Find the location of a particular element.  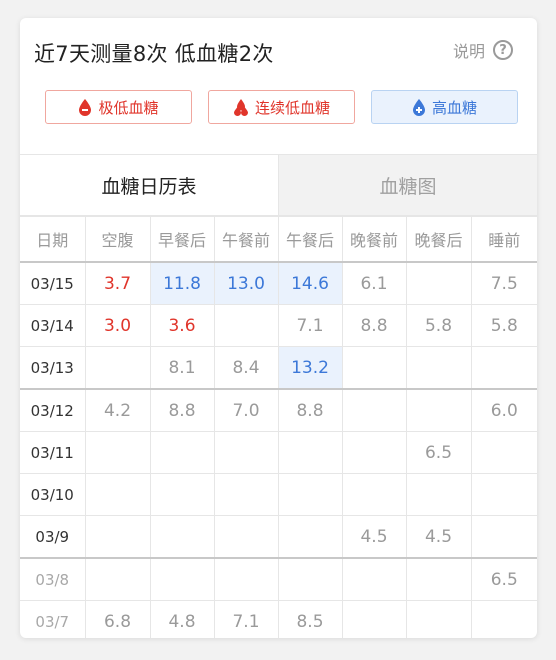

question-circle-icon: ? is located at coordinates (503, 50).